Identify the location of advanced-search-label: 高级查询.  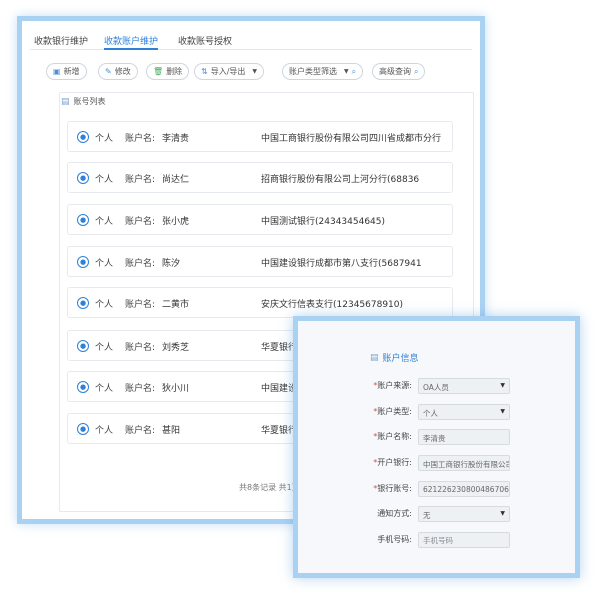
(395, 71).